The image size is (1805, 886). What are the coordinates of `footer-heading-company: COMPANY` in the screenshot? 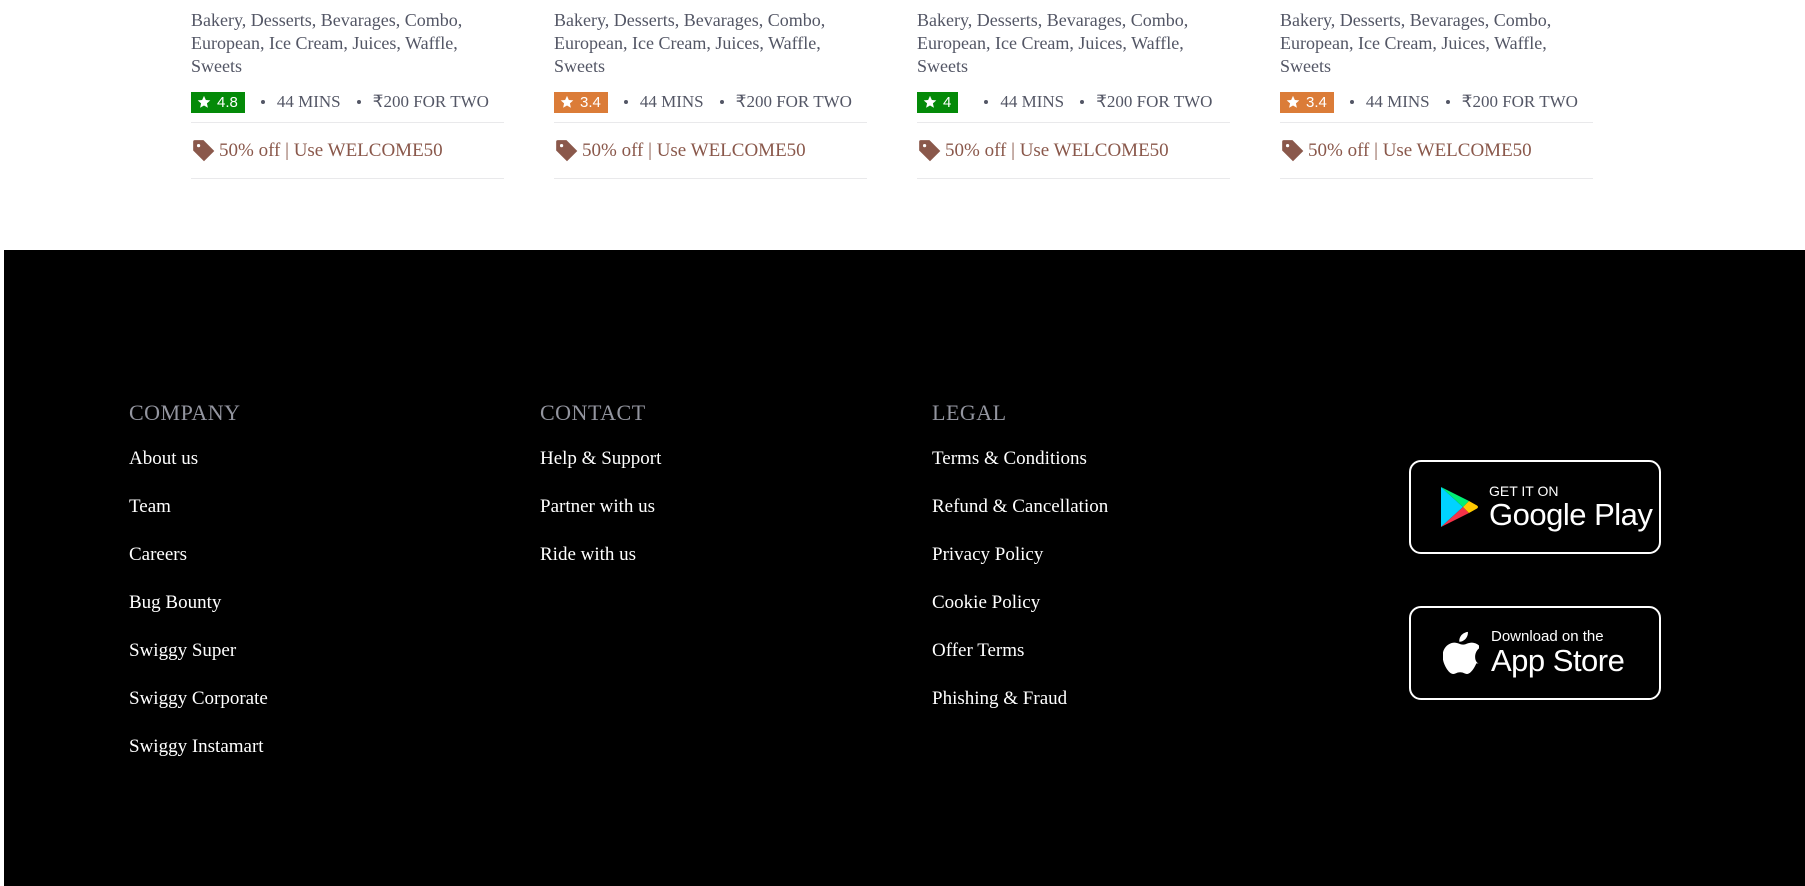 It's located at (185, 412).